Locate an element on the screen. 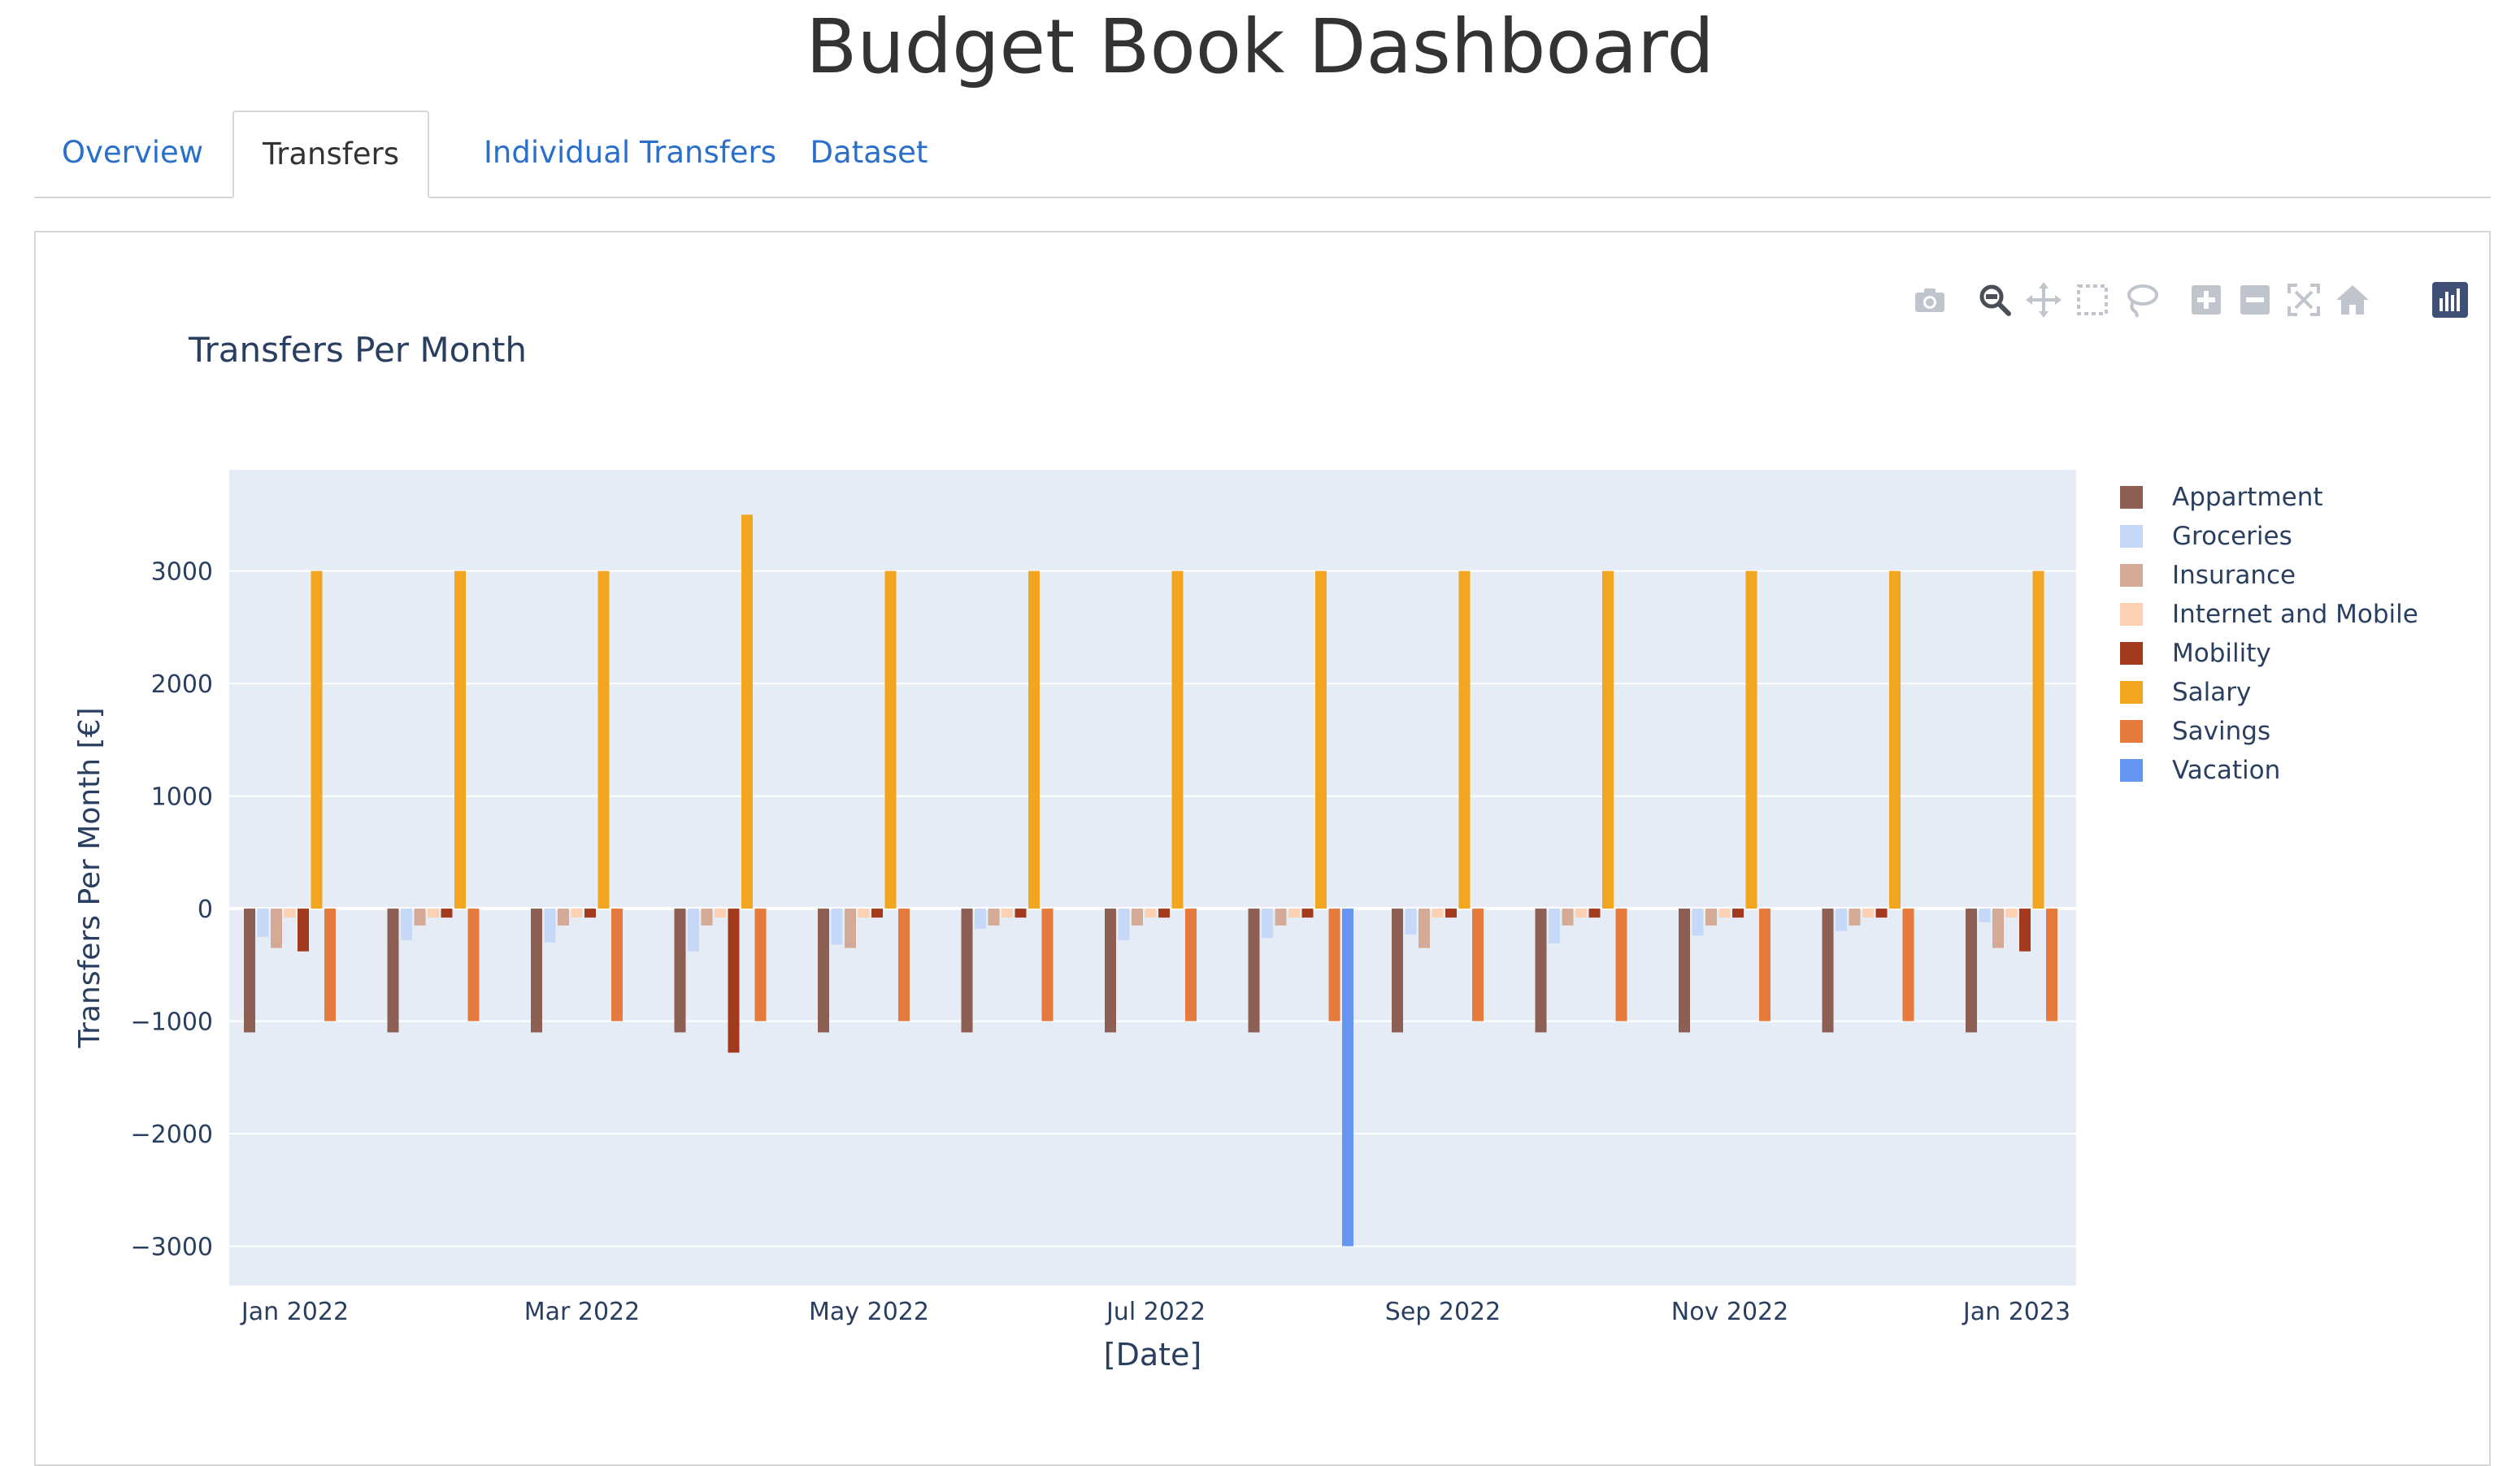 Image resolution: width=2520 pixels, height=1466 pixels. camera-icon is located at coordinates (1929, 299).